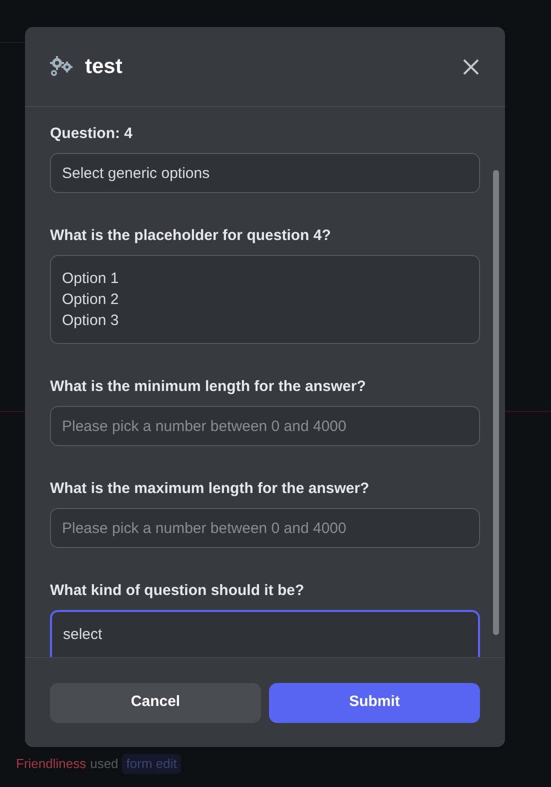 The width and height of the screenshot is (551, 787). What do you see at coordinates (155, 702) in the screenshot?
I see `cancel-button: Cancel` at bounding box center [155, 702].